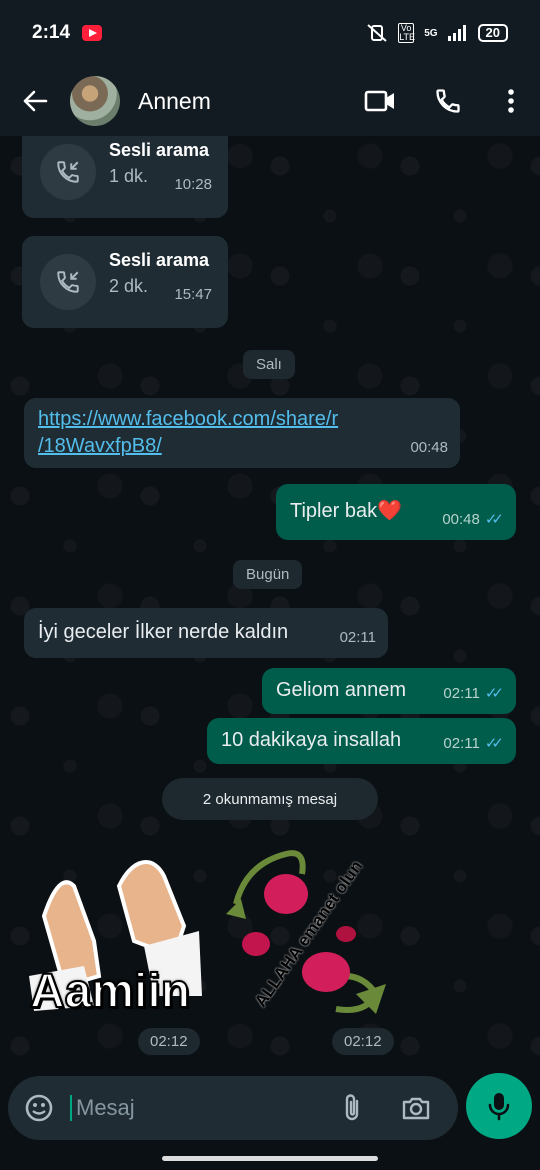 The width and height of the screenshot is (540, 1170). I want to click on status-icons: Vo LTE 5G 20, so click(437, 33).